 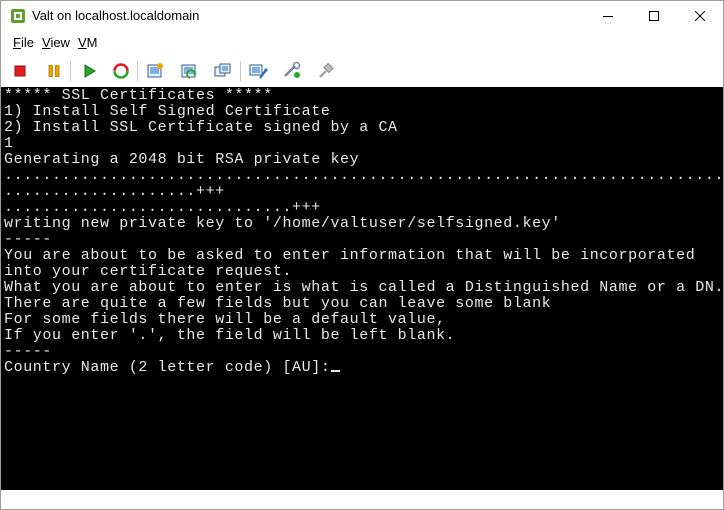 I want to click on revert-snapshot-button, so click(x=189, y=71).